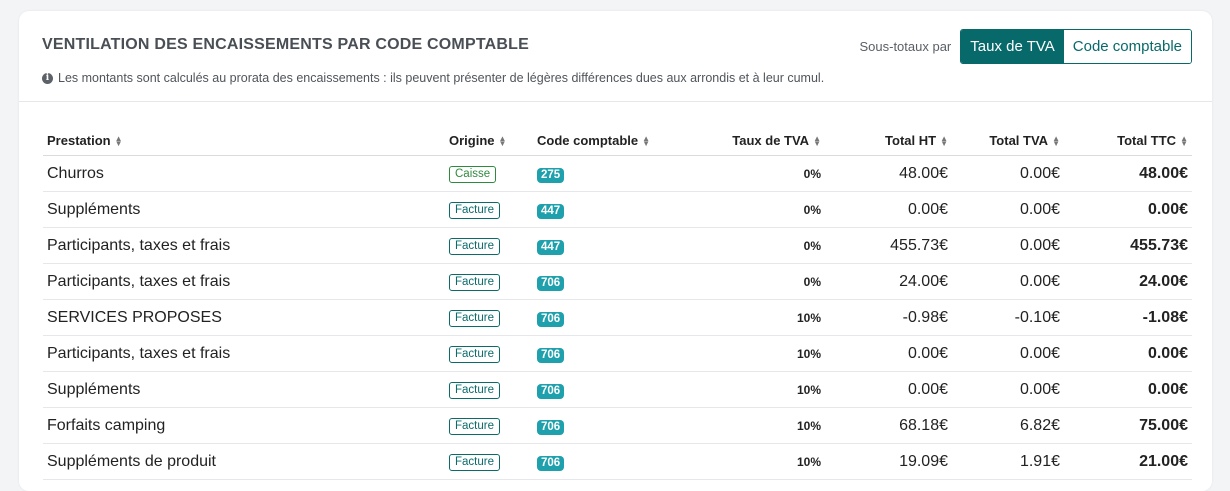 This screenshot has width=1230, height=491. Describe the element at coordinates (1008, 461) in the screenshot. I see `total-tva-cell: 1.91€` at that location.